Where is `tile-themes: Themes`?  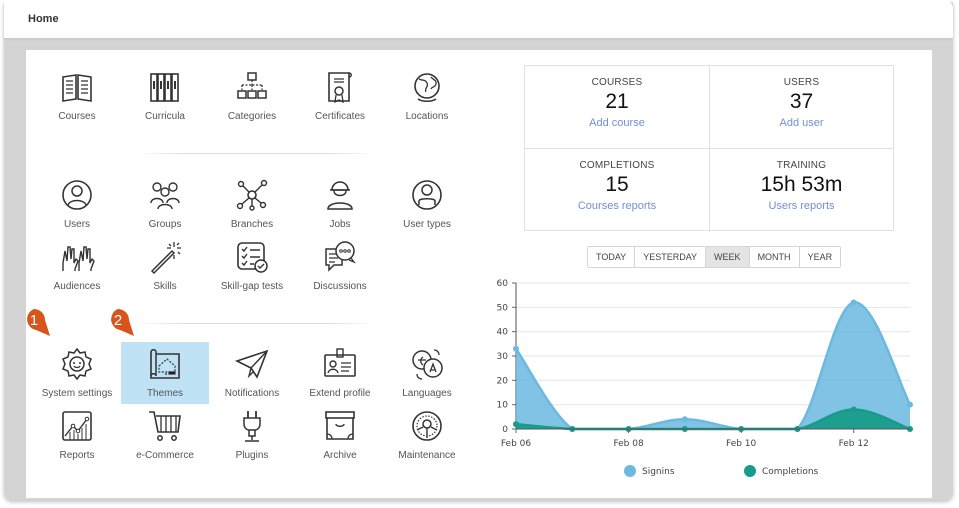 tile-themes: Themes is located at coordinates (165, 373).